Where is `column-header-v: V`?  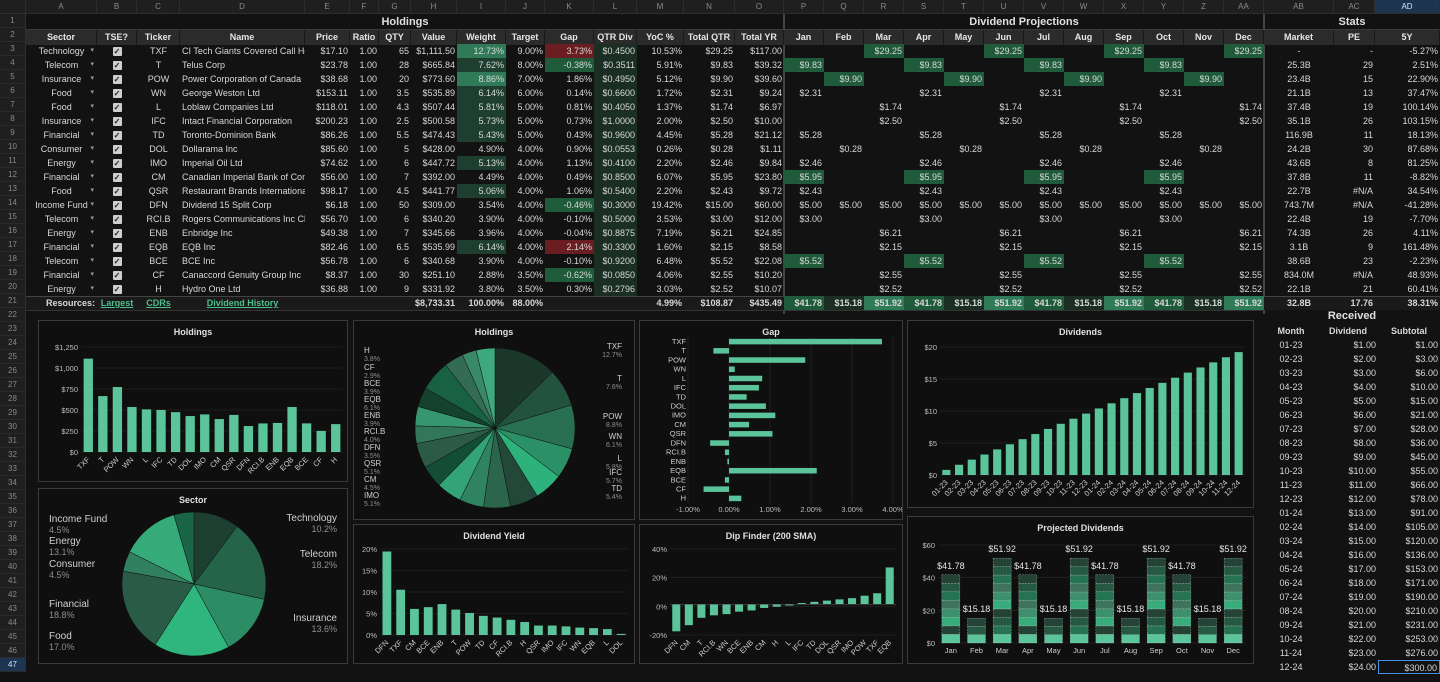
column-header-v: V is located at coordinates (1044, 7).